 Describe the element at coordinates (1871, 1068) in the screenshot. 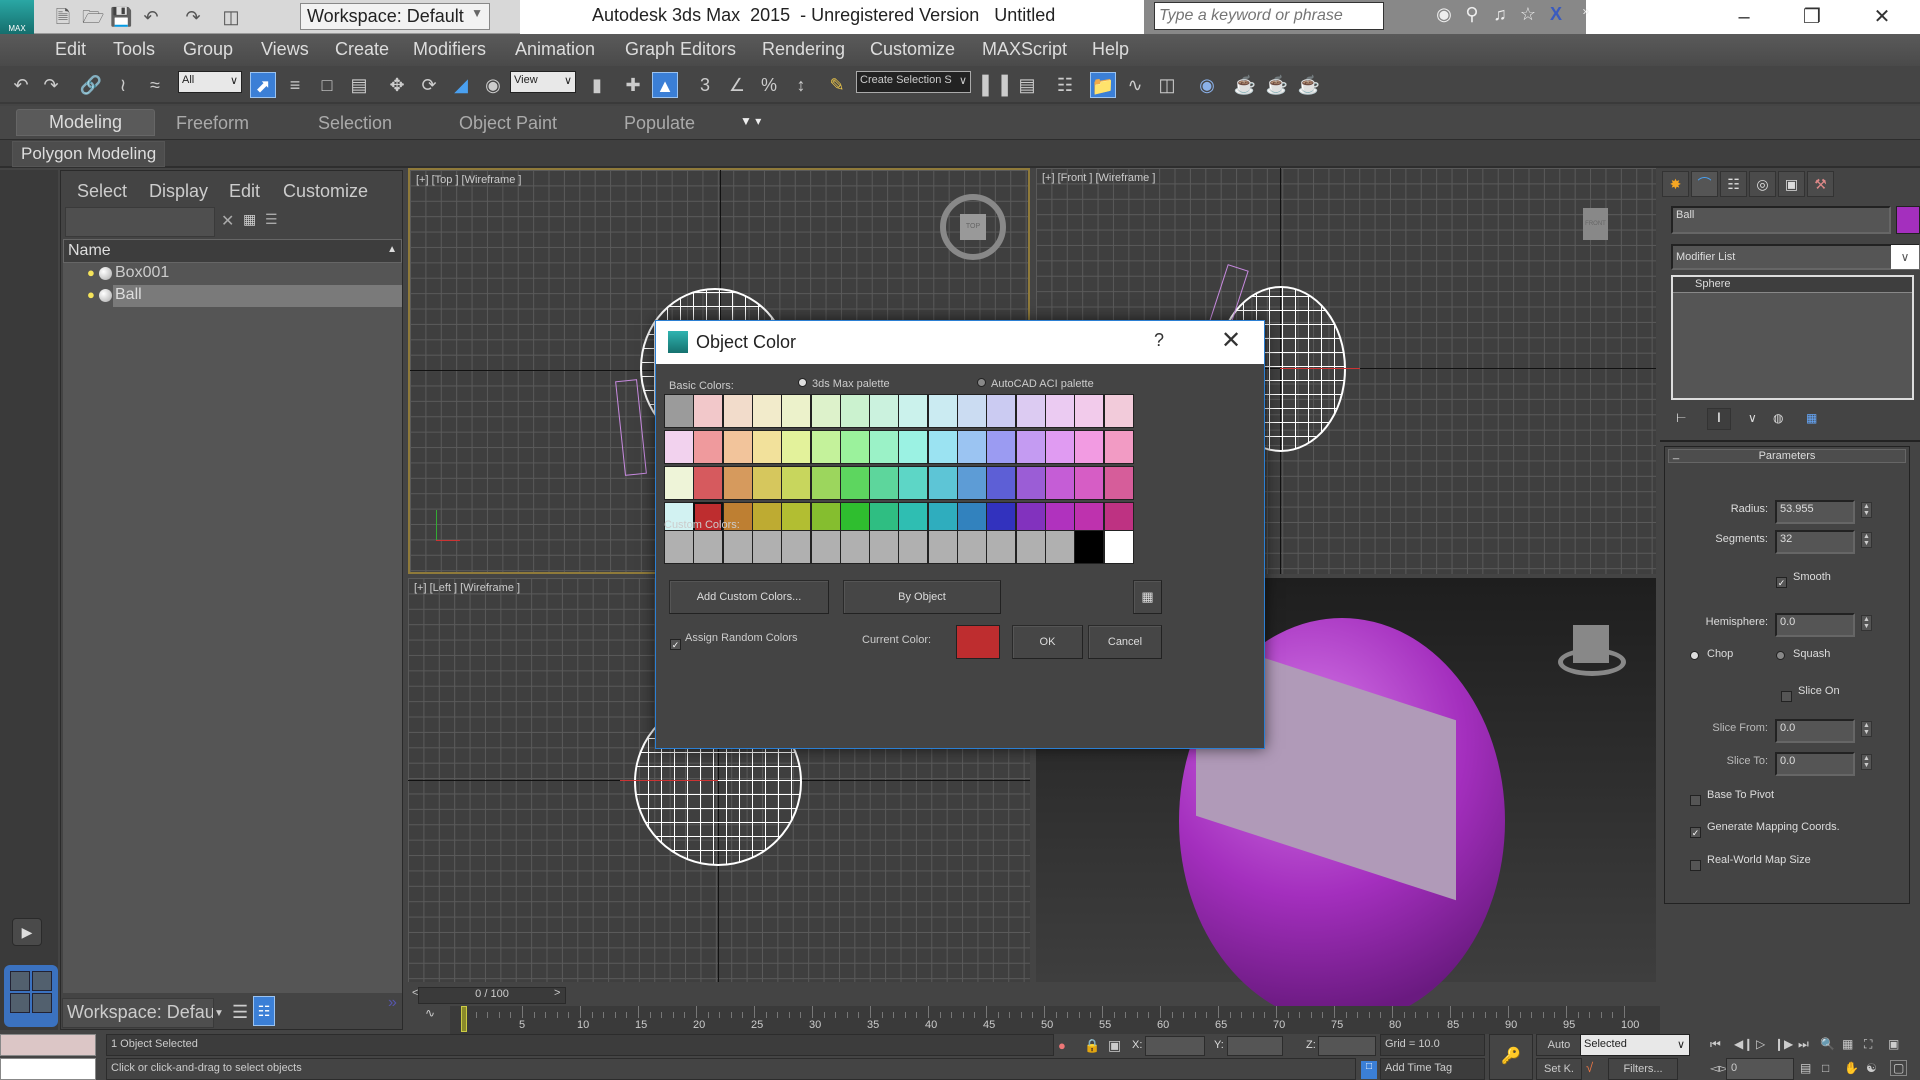

I see `orbit-icon: ☯` at that location.